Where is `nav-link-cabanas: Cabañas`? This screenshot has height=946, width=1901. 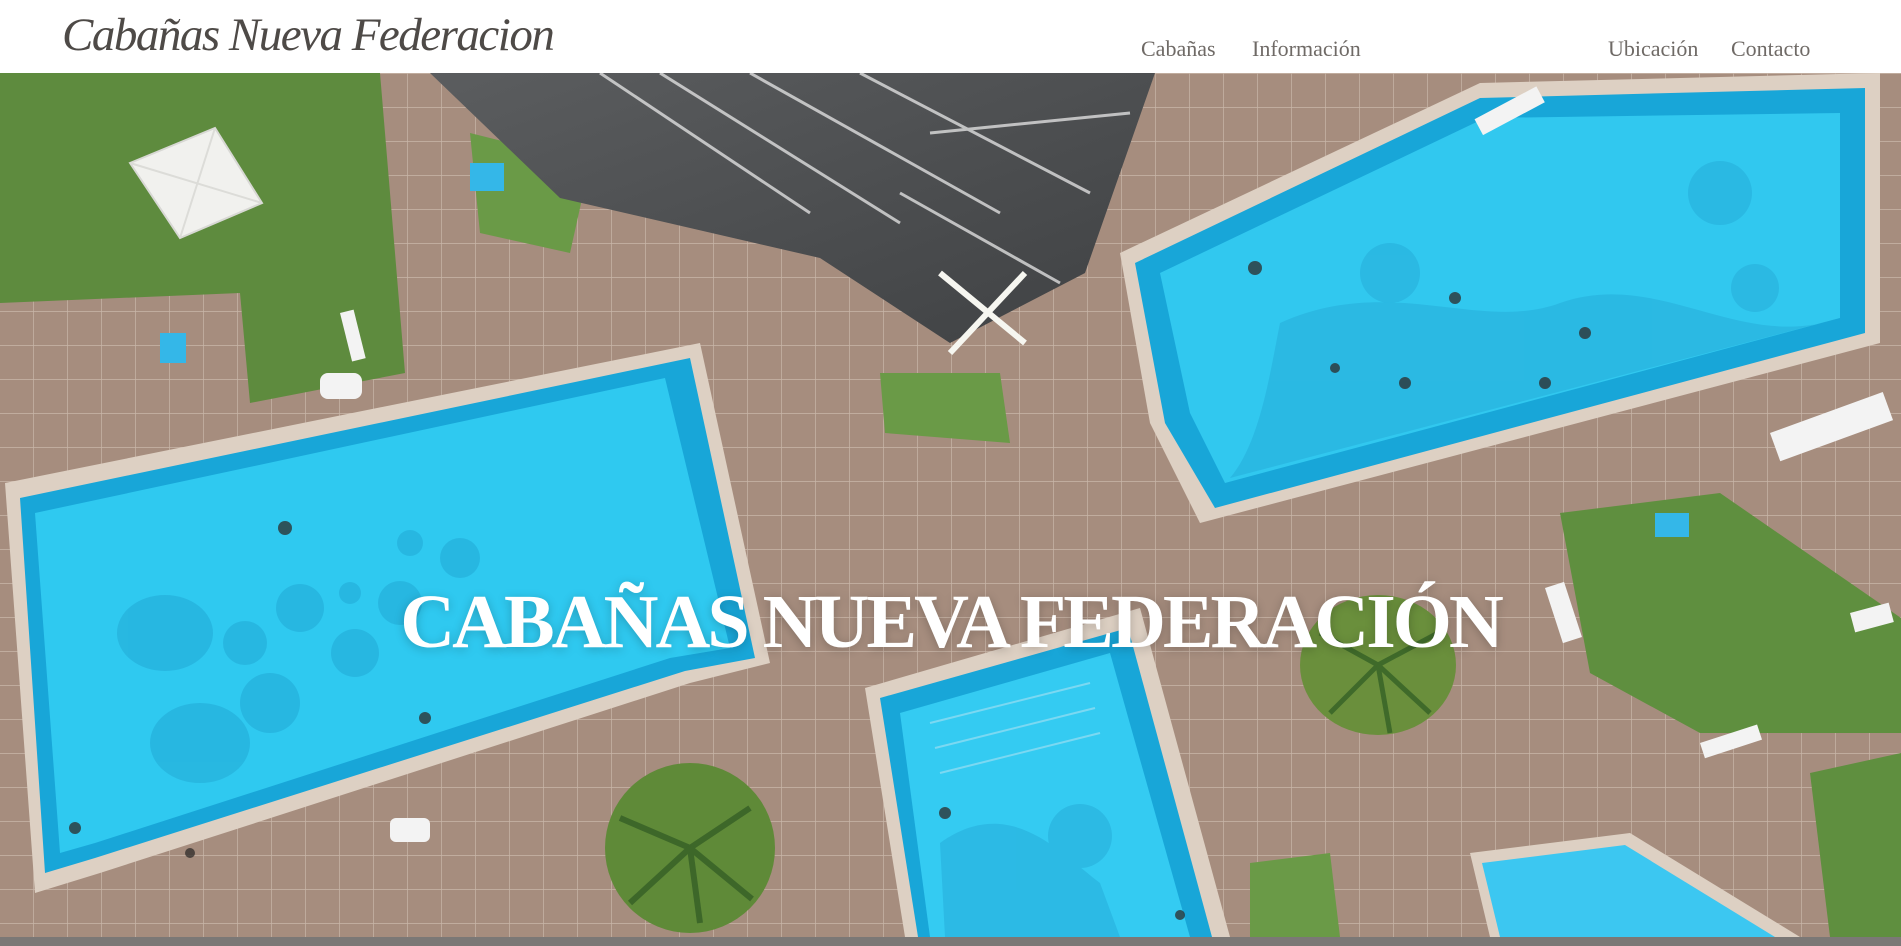
nav-link-cabanas: Cabañas is located at coordinates (1178, 49).